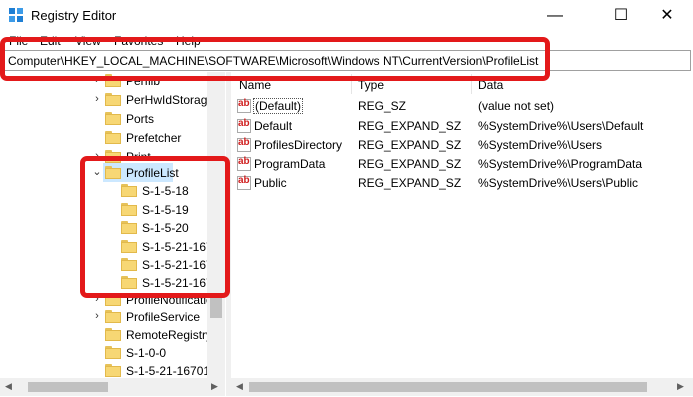  Describe the element at coordinates (17, 16) in the screenshot. I see `registry-editor-app-icon` at that location.